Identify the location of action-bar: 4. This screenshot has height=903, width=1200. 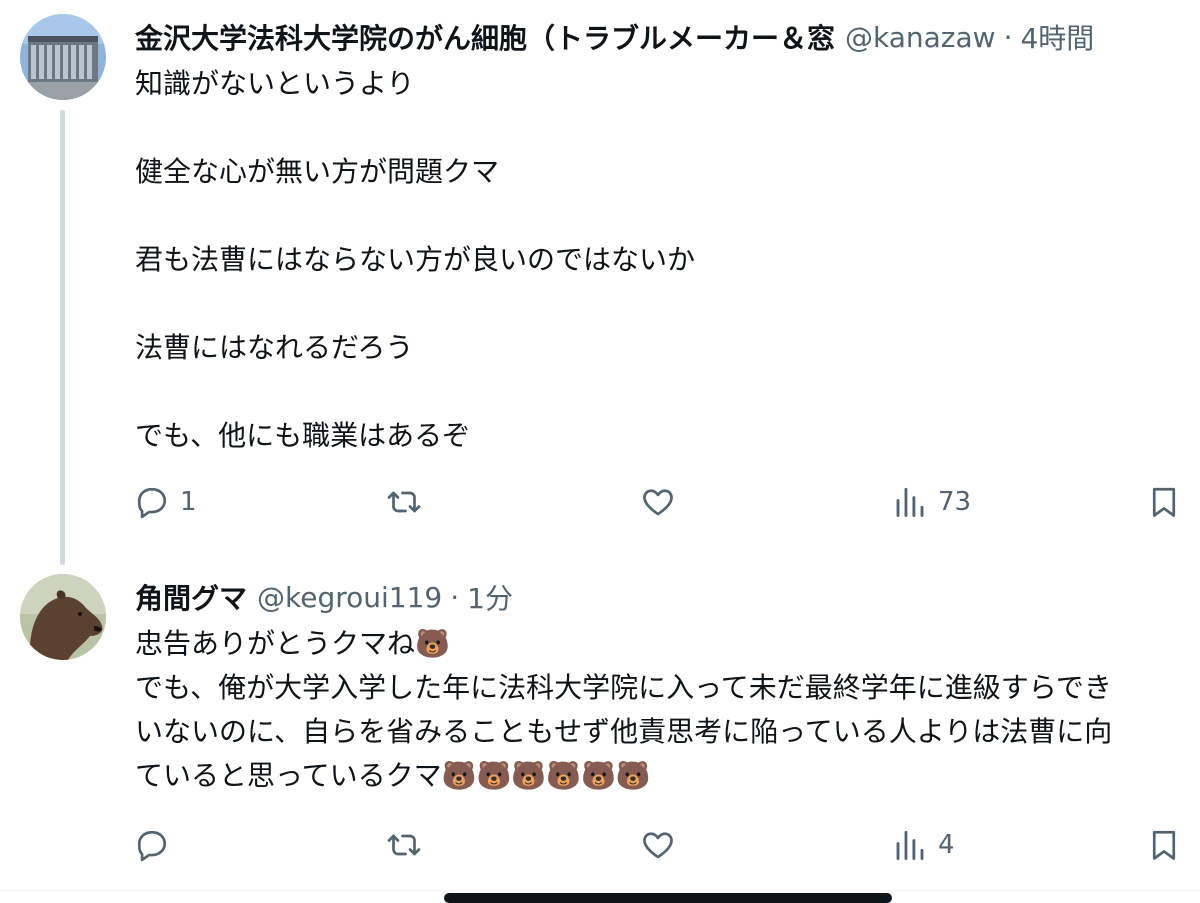
(600, 845).